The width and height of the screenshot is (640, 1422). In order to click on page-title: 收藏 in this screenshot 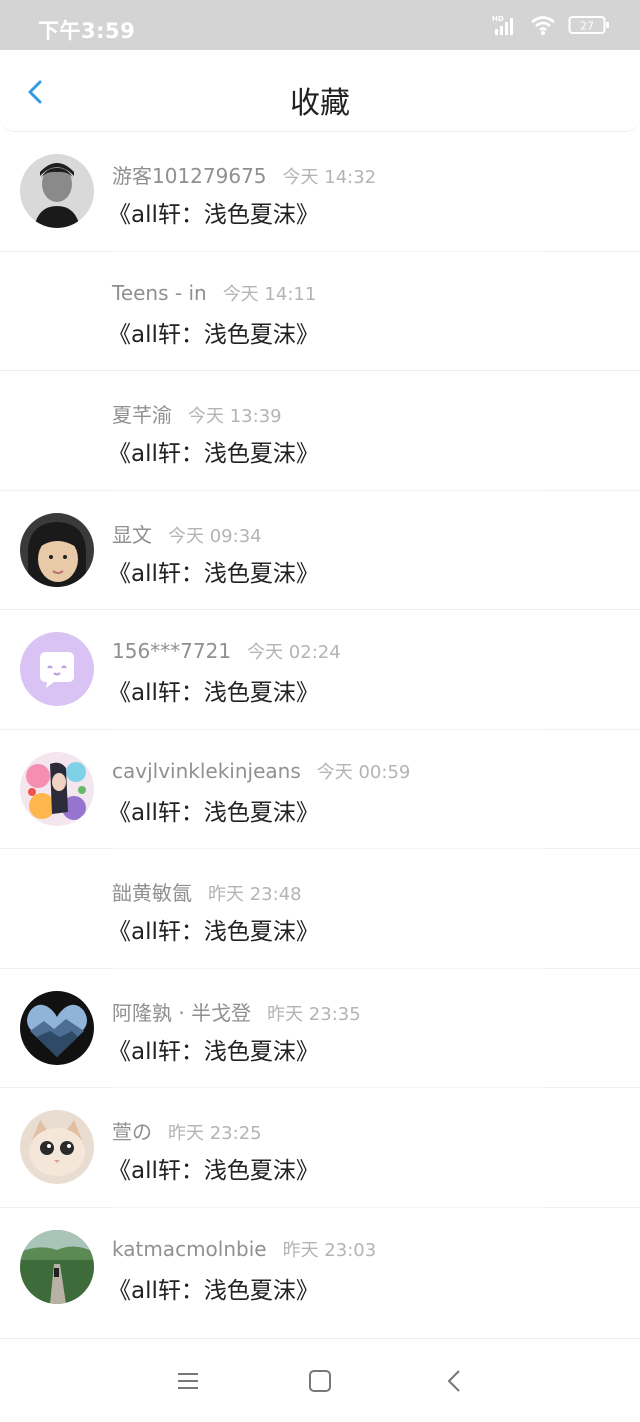, I will do `click(320, 103)`.